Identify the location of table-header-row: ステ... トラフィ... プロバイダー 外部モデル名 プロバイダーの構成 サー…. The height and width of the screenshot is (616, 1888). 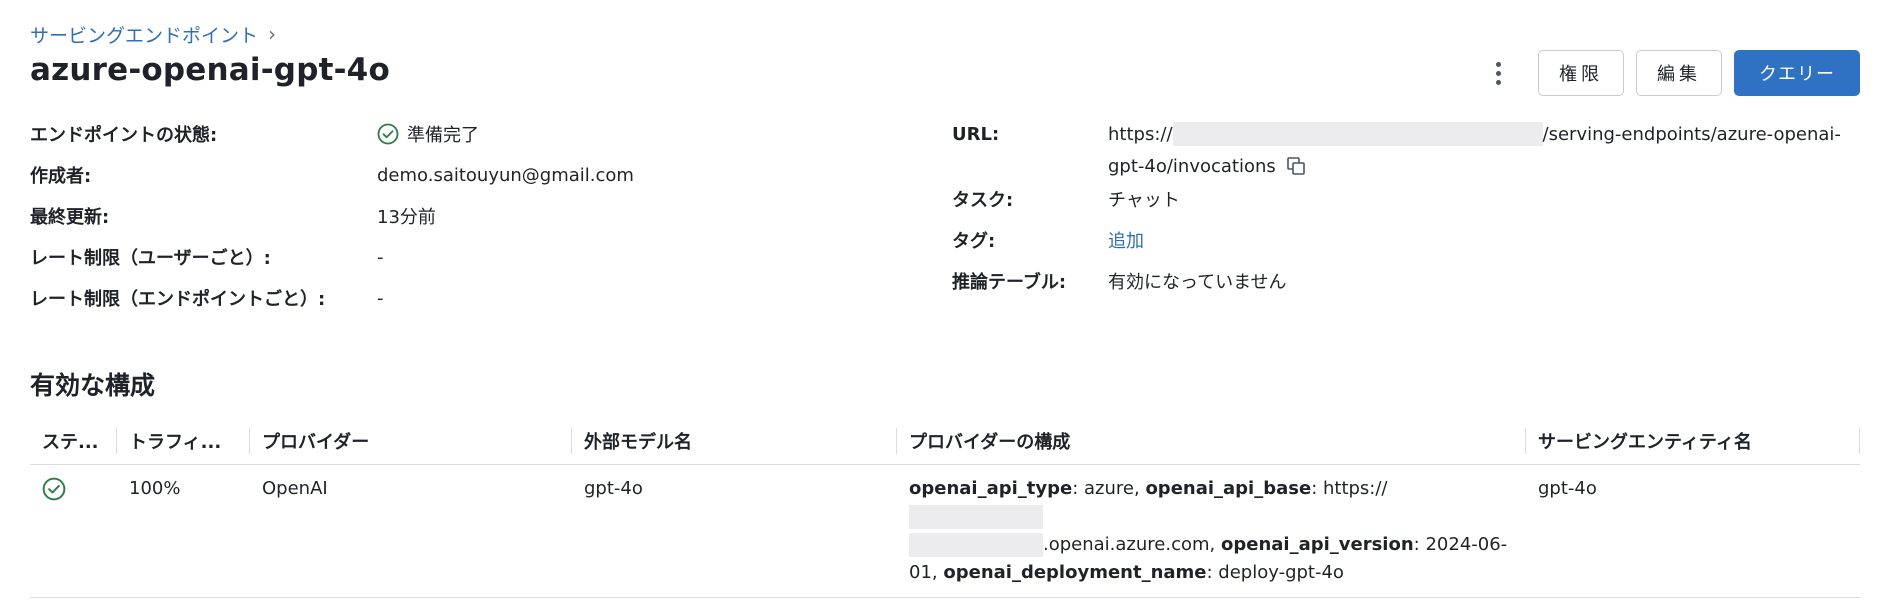
(945, 441).